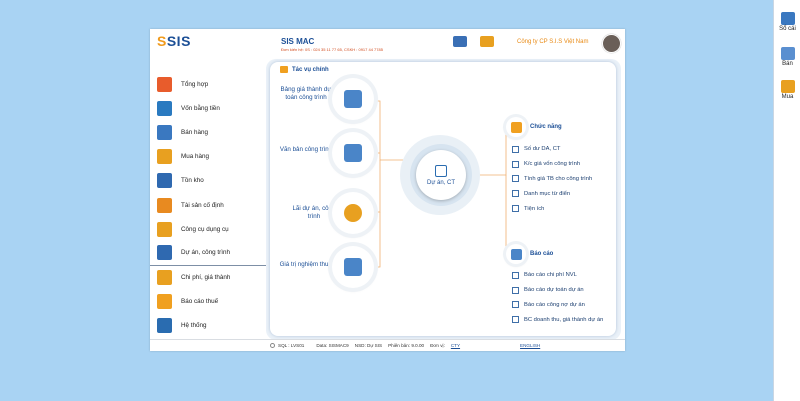 The image size is (800, 401). I want to click on sidebar-item-label: Chi phí, giá thành, so click(206, 278).